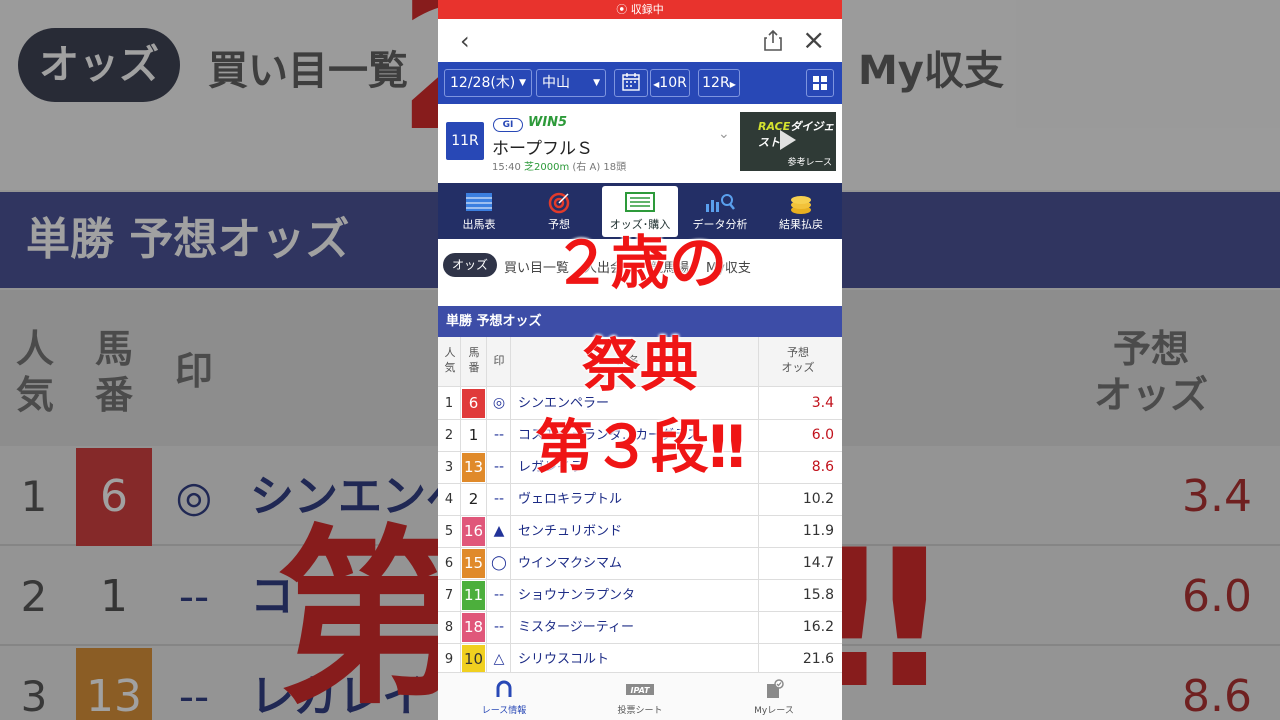  I want to click on race-selector-bar: 12/28(木) ▼ 中山 ▼ ◀10R 12R▶, so click(640, 83).